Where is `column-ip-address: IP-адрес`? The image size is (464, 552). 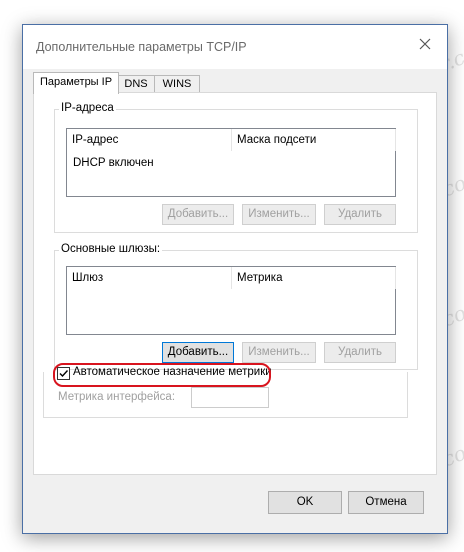 column-ip-address: IP-адрес is located at coordinates (95, 140).